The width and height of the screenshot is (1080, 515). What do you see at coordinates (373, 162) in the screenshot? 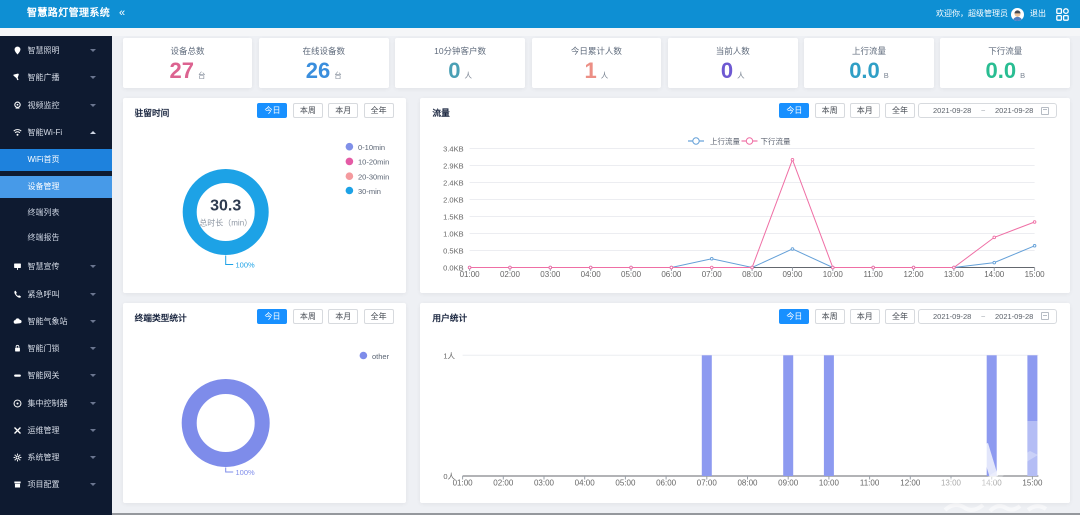
I see `svg-text: 10-20min` at bounding box center [373, 162].